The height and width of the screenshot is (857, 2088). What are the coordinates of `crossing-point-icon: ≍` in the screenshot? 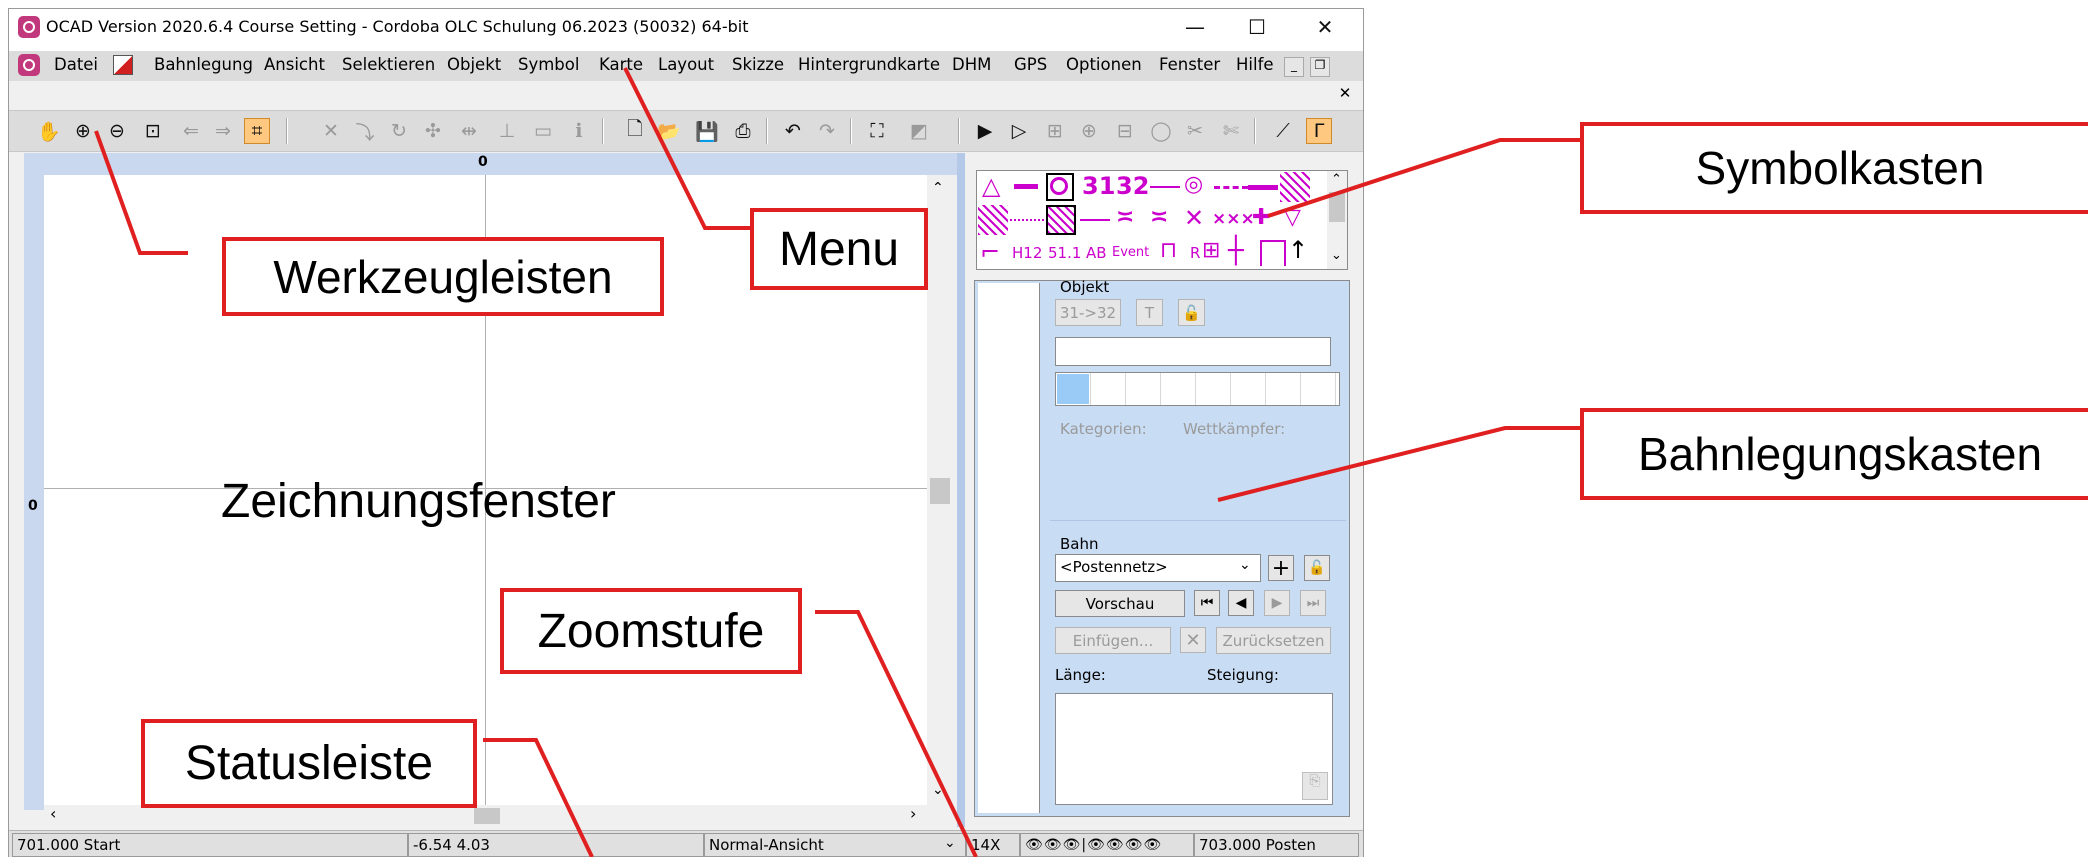 It's located at (1125, 217).